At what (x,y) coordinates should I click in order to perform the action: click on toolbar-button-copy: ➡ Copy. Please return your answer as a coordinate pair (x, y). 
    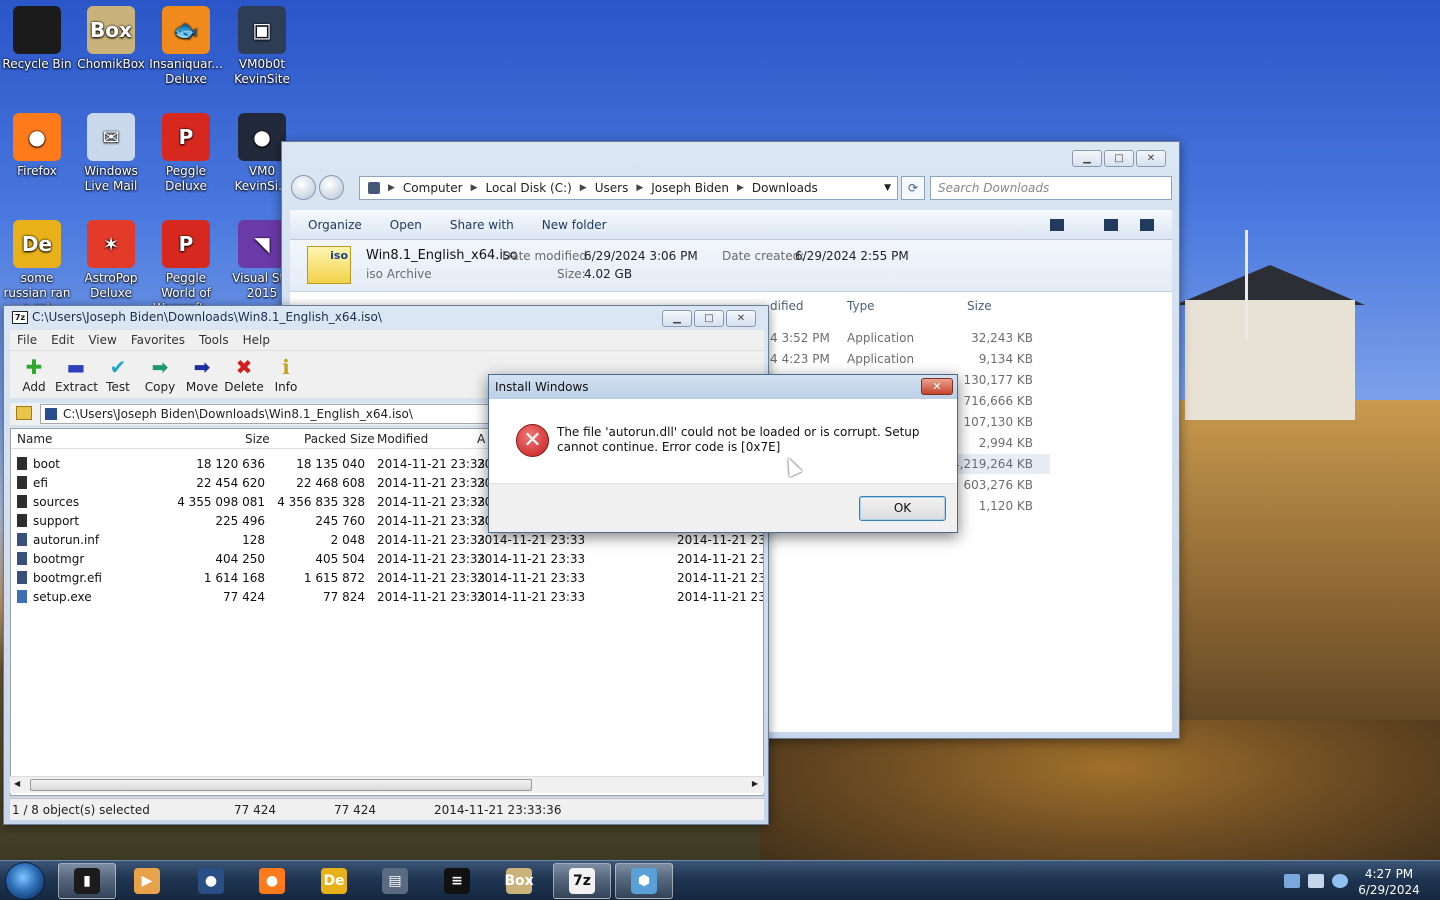
    Looking at the image, I should click on (160, 374).